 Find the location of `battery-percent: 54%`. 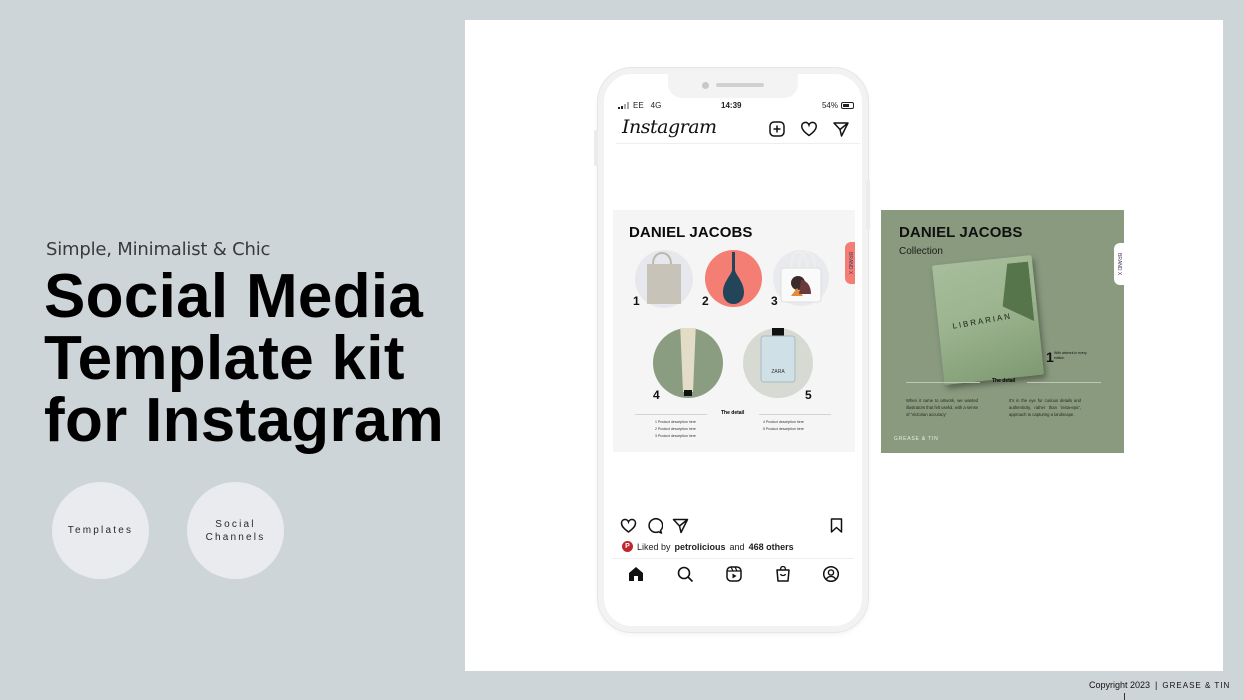

battery-percent: 54% is located at coordinates (829, 105).